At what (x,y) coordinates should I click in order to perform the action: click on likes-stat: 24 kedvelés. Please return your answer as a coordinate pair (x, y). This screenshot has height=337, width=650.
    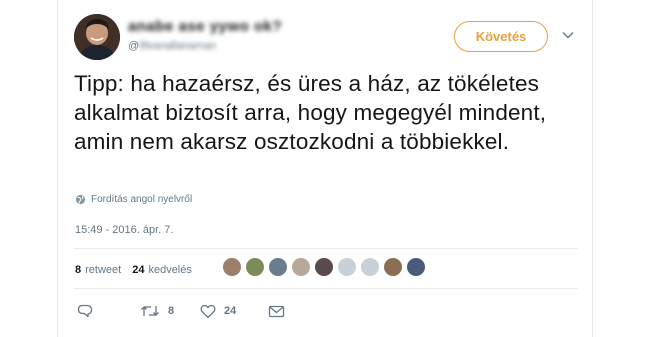
    Looking at the image, I should click on (162, 270).